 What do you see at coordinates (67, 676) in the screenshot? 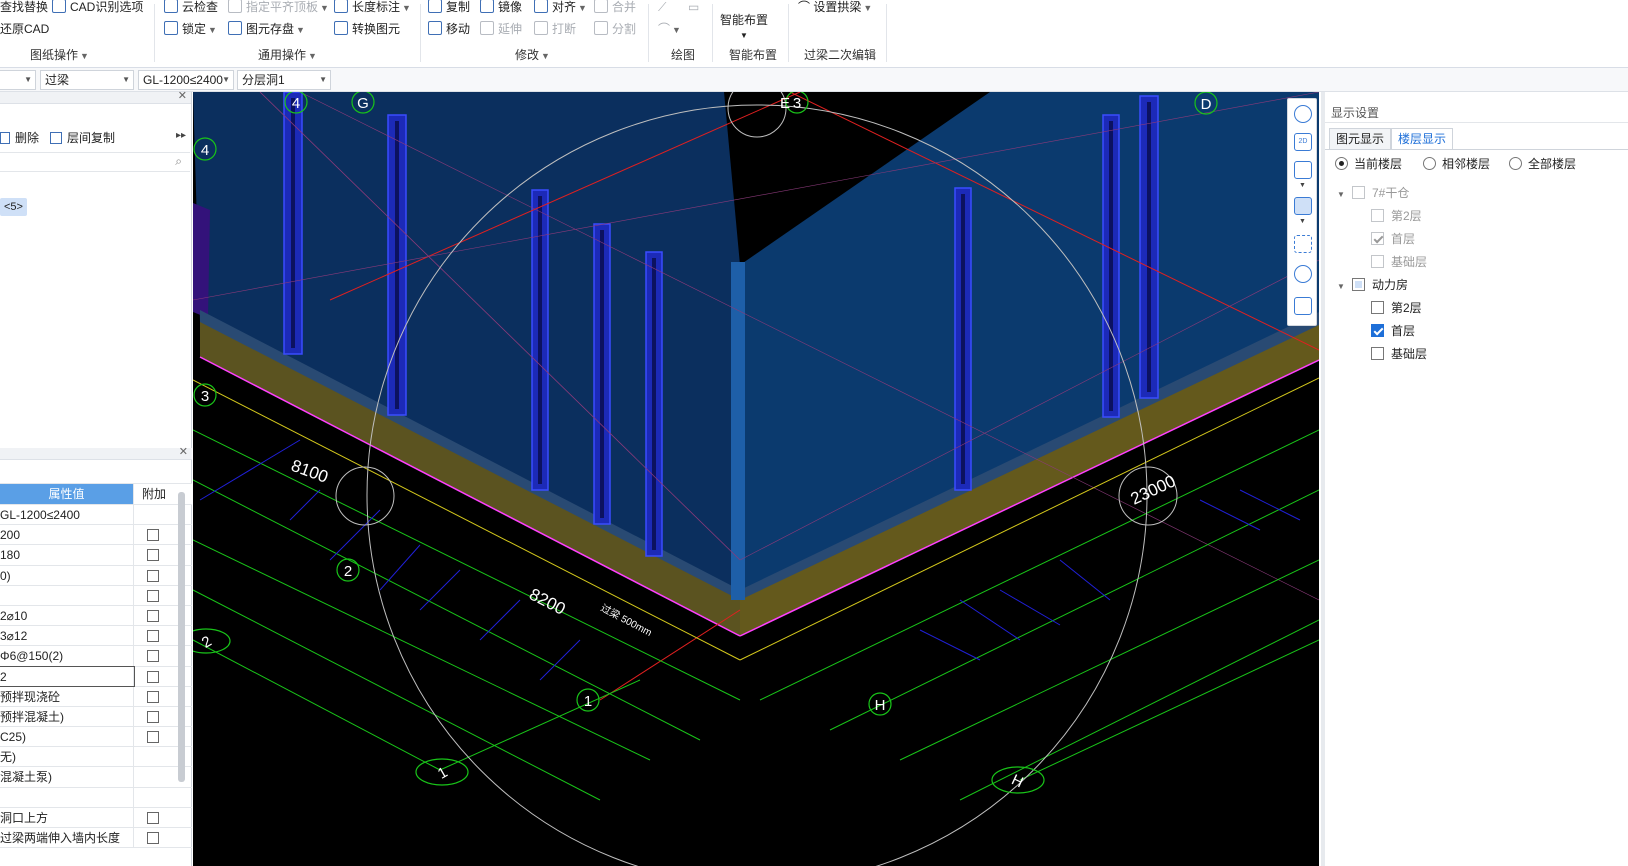
I see `property-value: 2` at bounding box center [67, 676].